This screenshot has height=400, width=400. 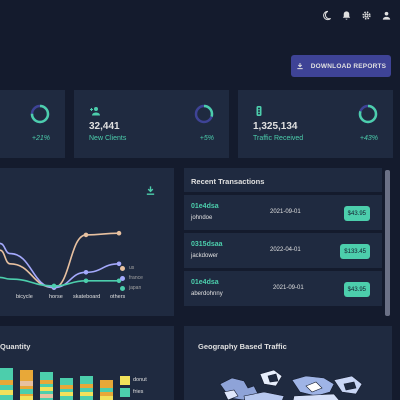 I want to click on download-reports-label: DOWNLOAD REPORTS, so click(x=348, y=66).